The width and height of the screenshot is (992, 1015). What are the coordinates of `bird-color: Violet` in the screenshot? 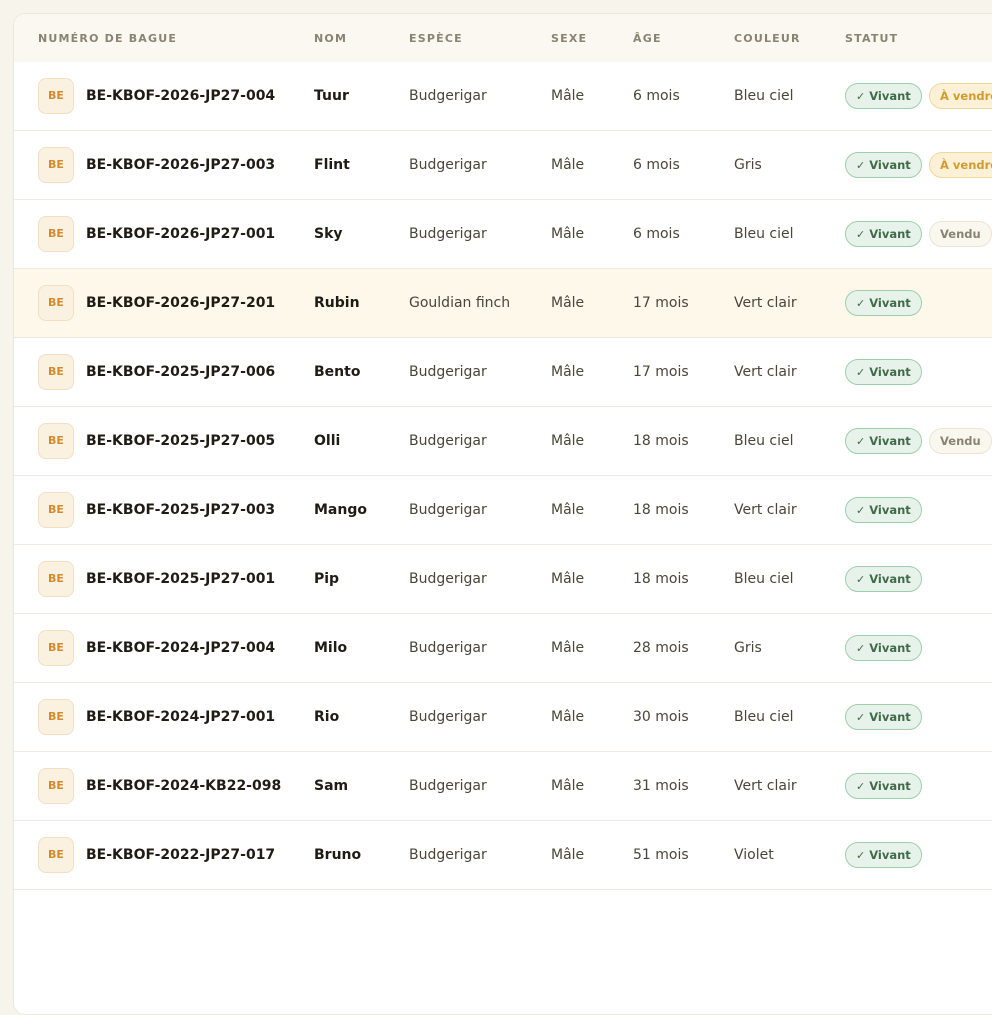 It's located at (754, 855).